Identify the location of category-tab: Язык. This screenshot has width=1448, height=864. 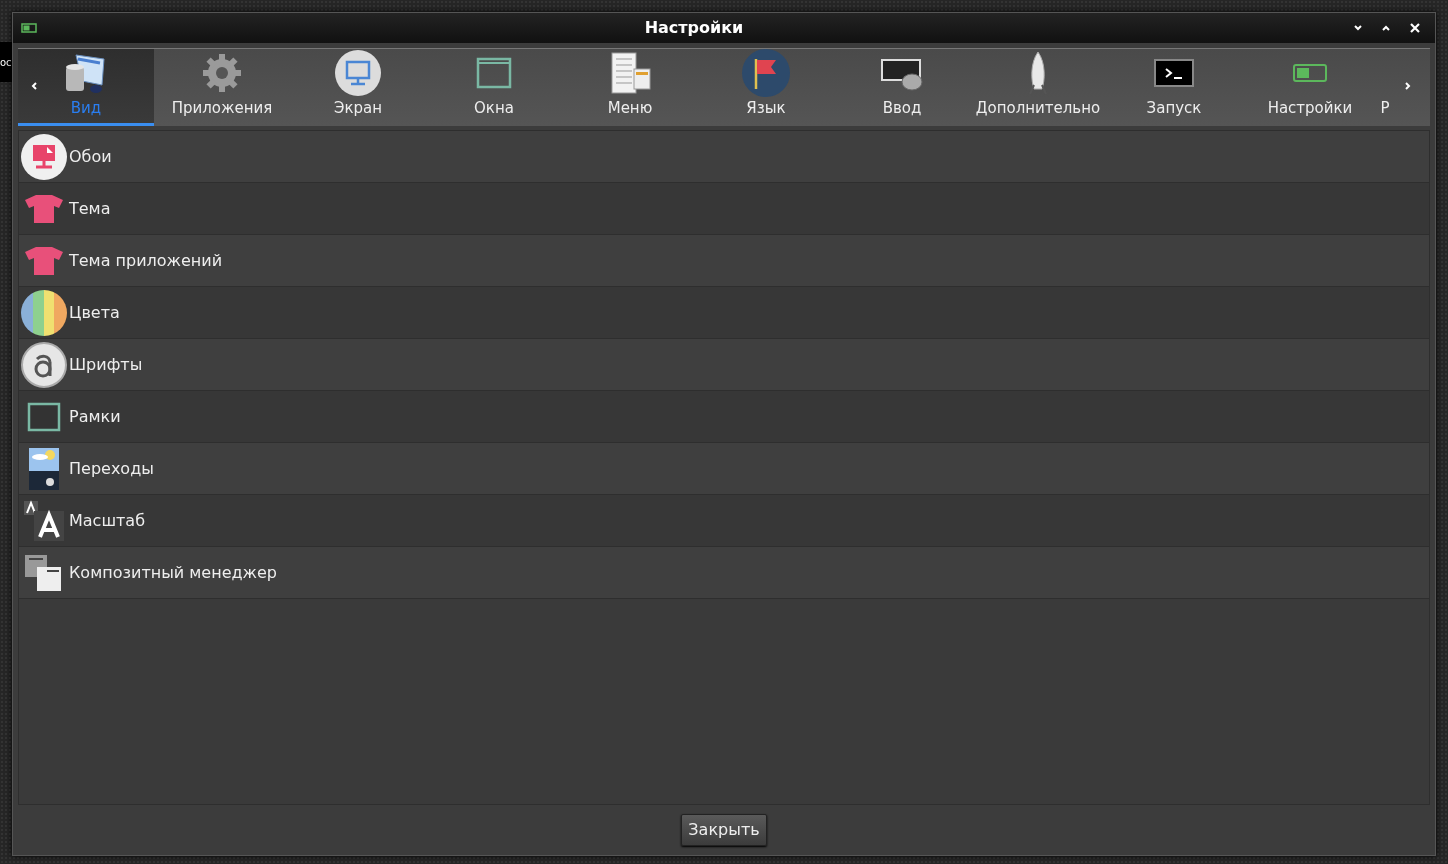
(766, 87).